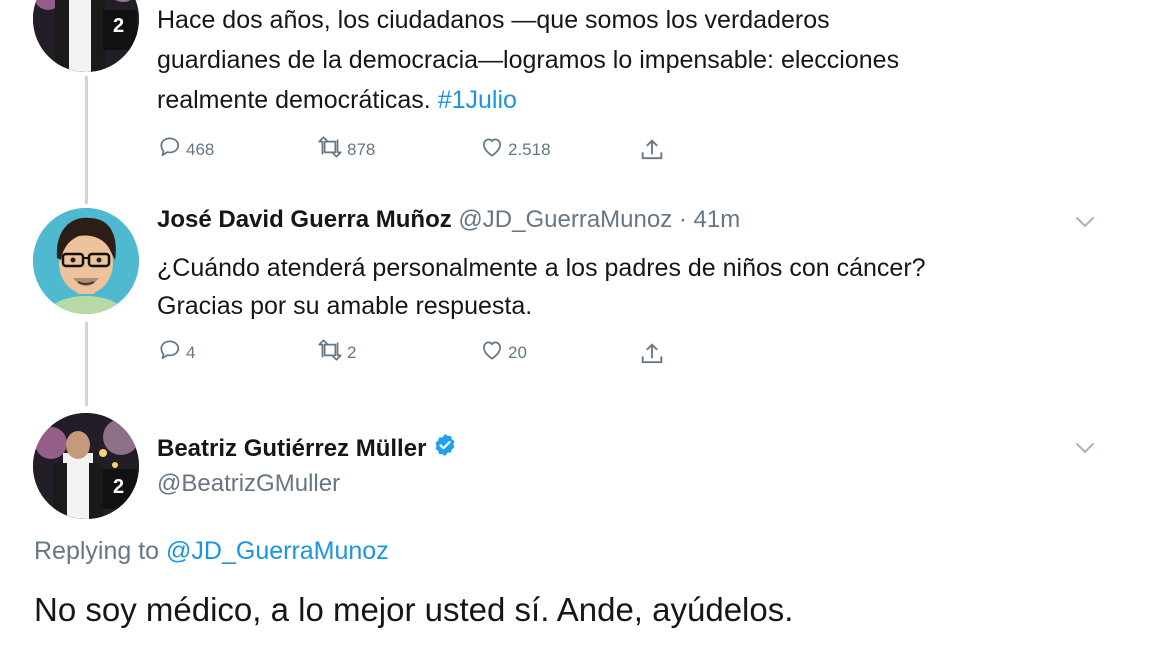 Image resolution: width=1152 pixels, height=648 pixels. I want to click on avatar-tweet1: 2, so click(86, 36).